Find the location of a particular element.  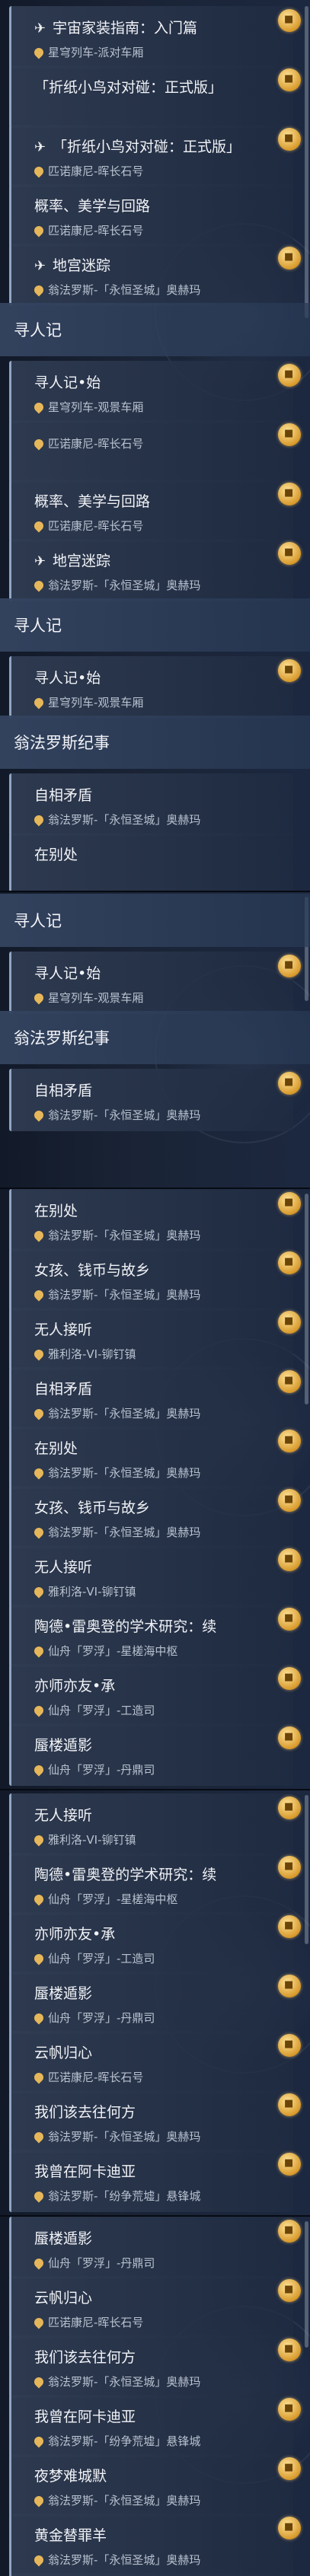

mission-title: 寻人记•始 is located at coordinates (67, 382).